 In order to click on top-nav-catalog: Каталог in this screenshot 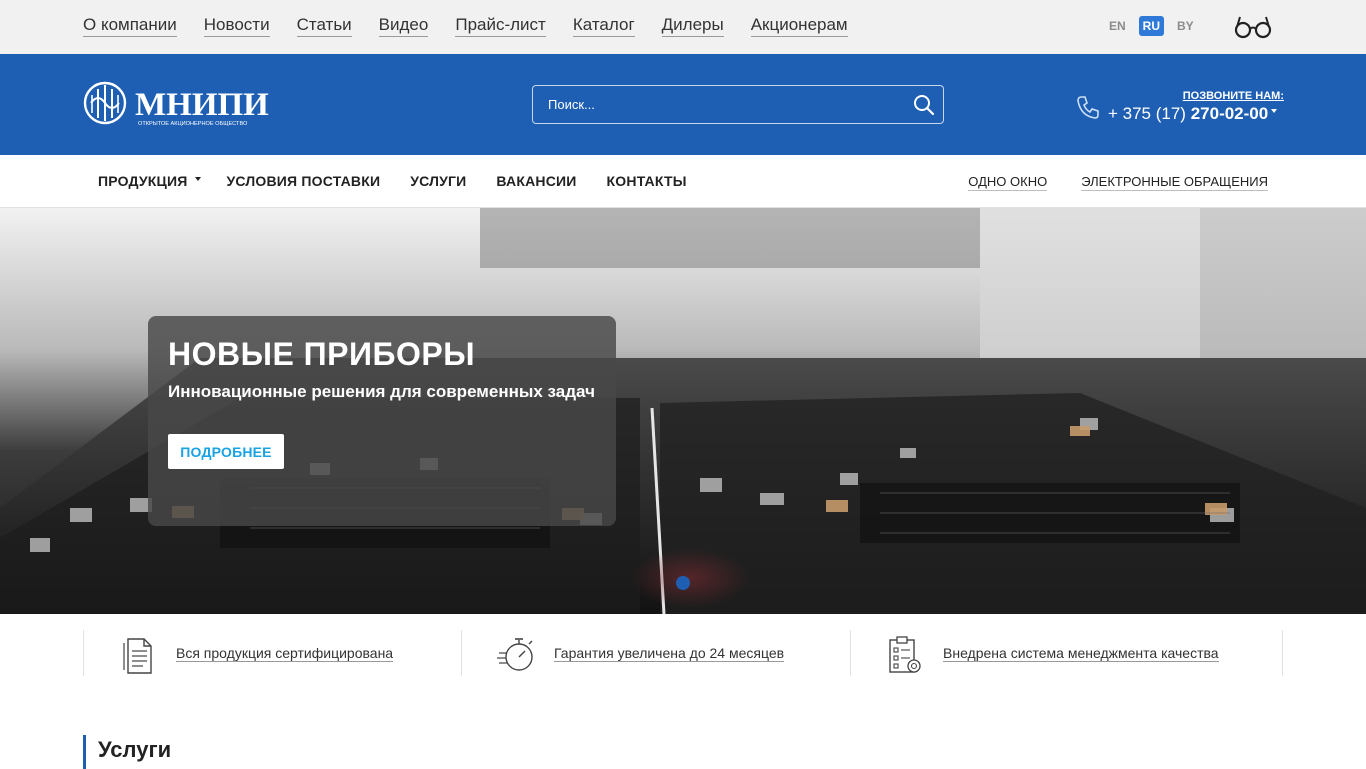, I will do `click(603, 25)`.